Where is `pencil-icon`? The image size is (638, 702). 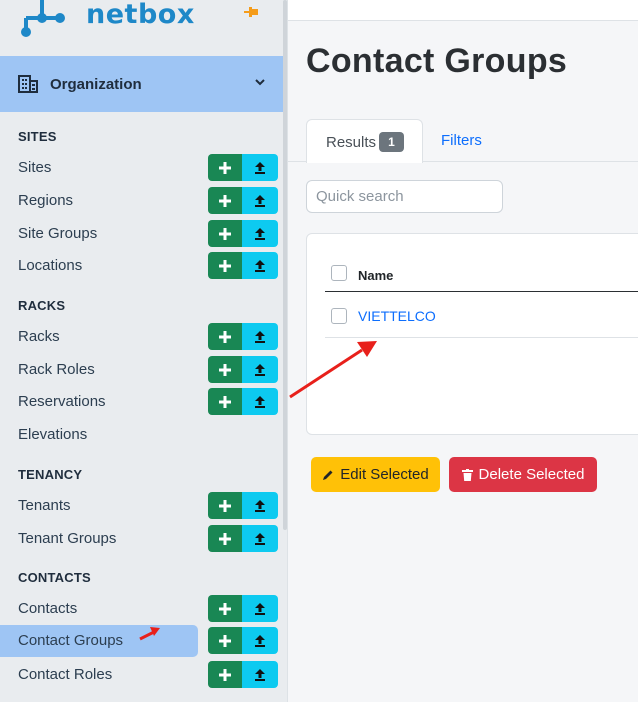 pencil-icon is located at coordinates (328, 475).